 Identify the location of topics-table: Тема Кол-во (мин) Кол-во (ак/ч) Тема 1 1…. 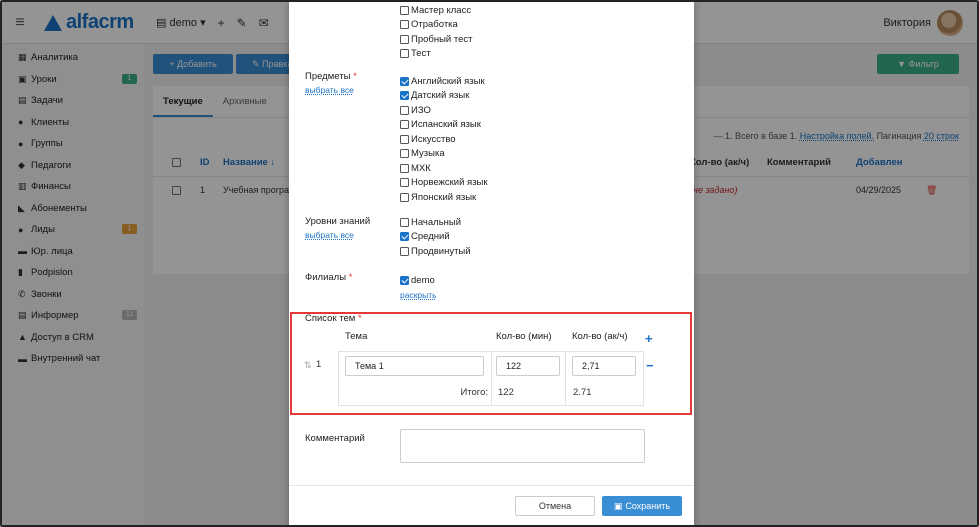
(491, 366).